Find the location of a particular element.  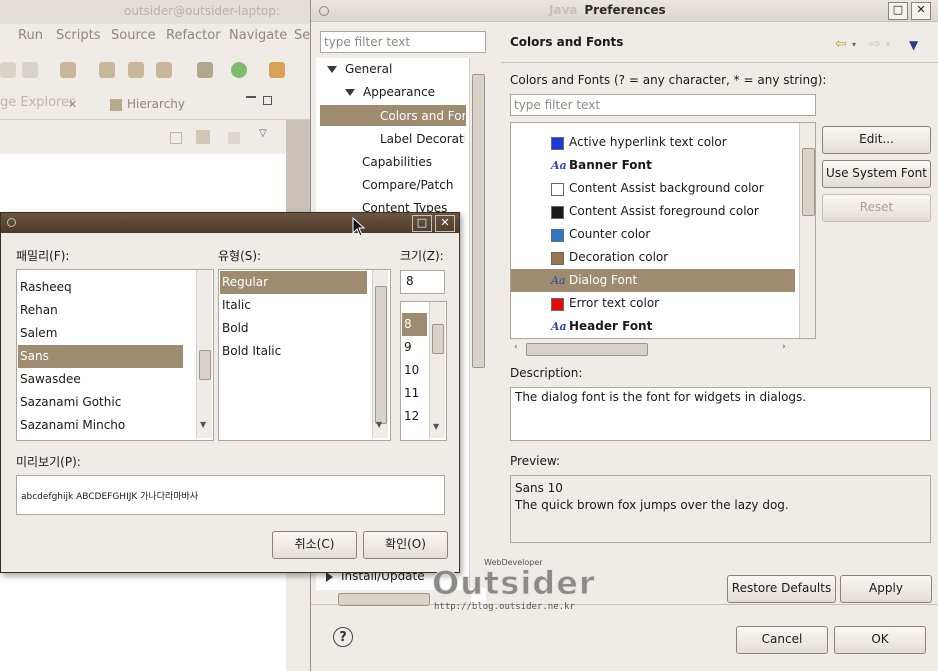

list-item: 12 is located at coordinates (411, 416).